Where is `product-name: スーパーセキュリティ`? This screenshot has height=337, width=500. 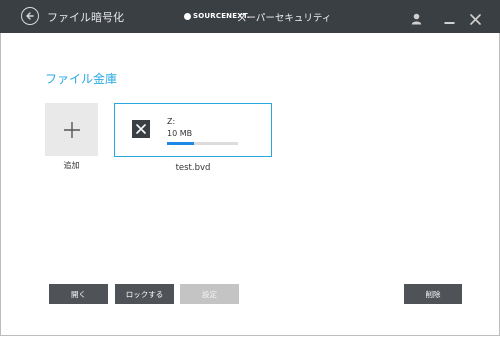 product-name: スーパーセキュリティ is located at coordinates (284, 18).